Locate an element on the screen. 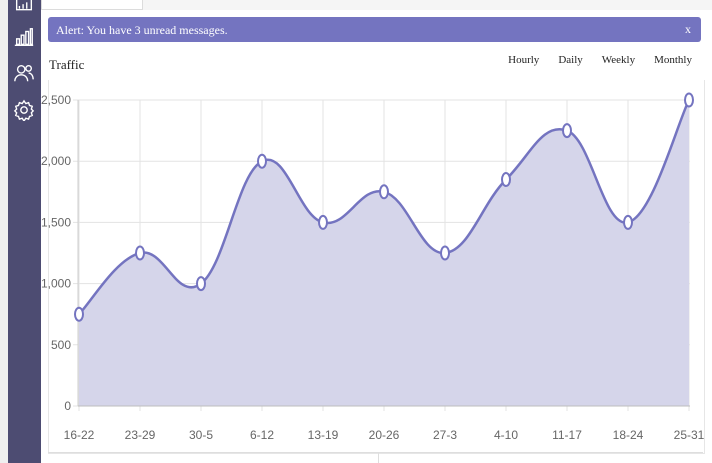 Image resolution: width=712 pixels, height=463 pixels. y-tick-label: 1,000 is located at coordinates (56, 284).